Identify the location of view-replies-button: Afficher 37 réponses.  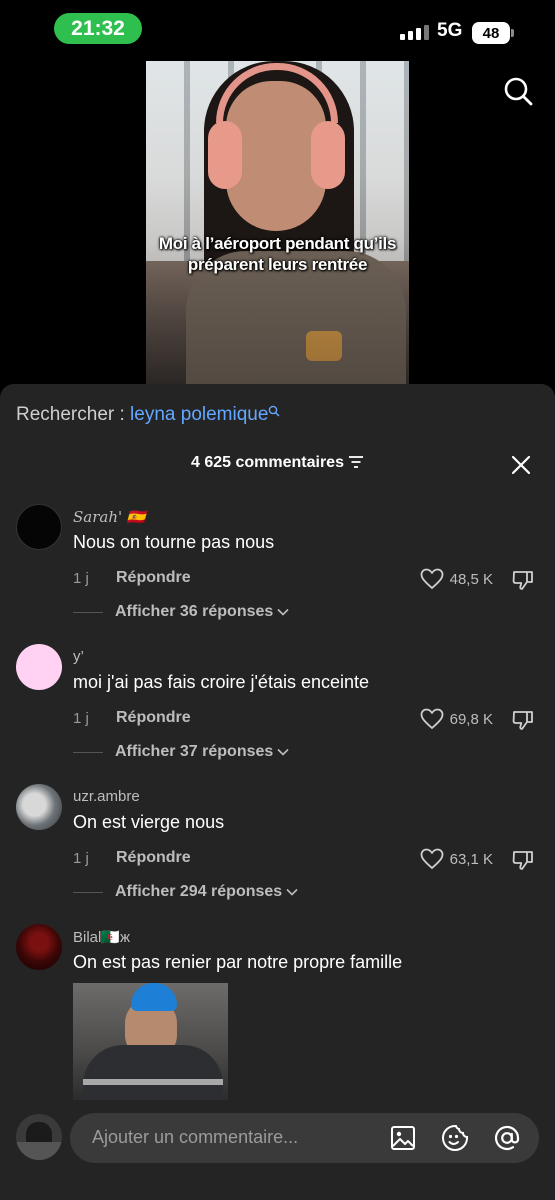
(181, 752).